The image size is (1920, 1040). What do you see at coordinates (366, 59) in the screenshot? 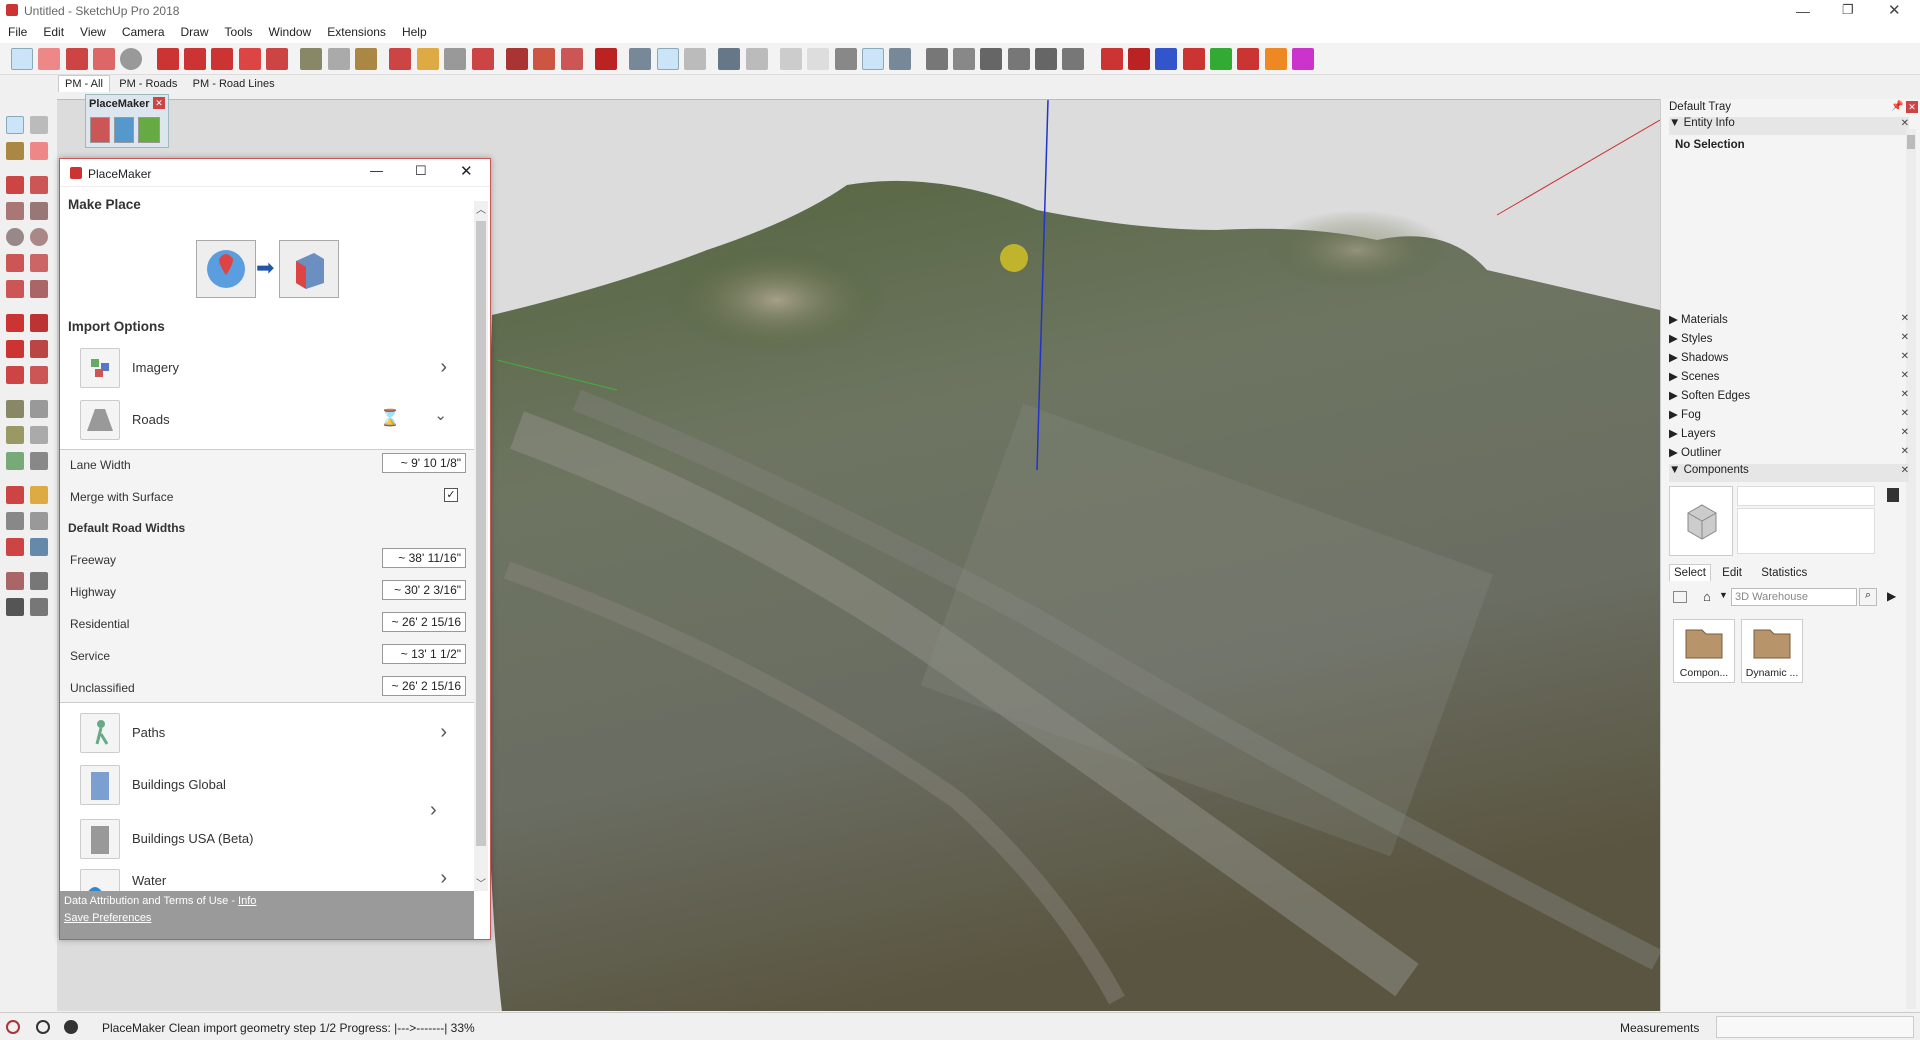
I see `paint-bucket-icon` at bounding box center [366, 59].